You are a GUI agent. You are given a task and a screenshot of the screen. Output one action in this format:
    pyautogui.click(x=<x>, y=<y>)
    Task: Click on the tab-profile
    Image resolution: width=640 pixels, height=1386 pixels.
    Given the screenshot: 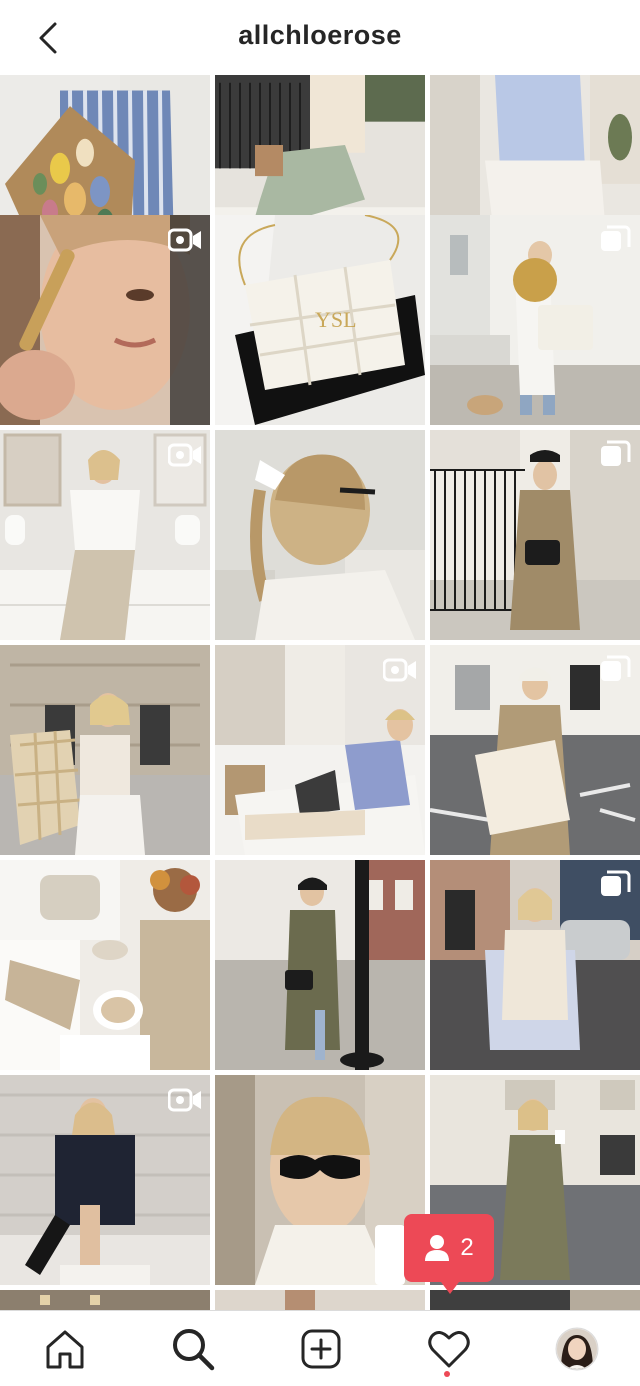 What is the action you would take?
    pyautogui.click(x=577, y=1349)
    